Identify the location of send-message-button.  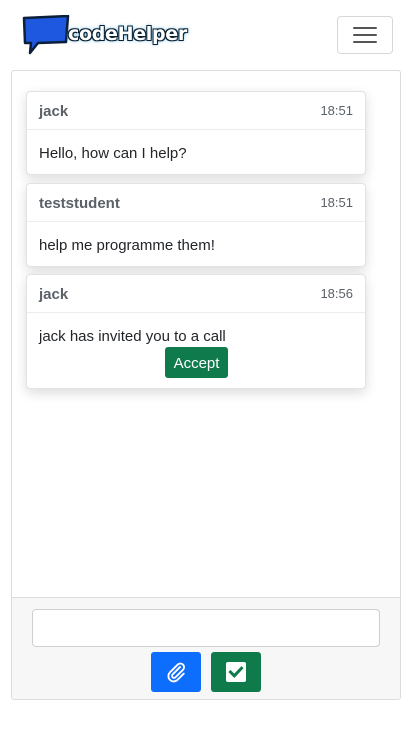
(236, 672).